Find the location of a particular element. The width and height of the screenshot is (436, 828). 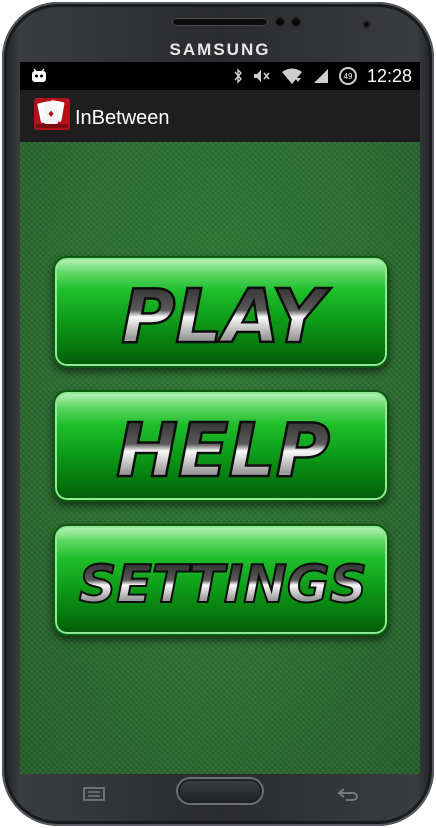

status-bar: 49 12:28 is located at coordinates (220, 76).